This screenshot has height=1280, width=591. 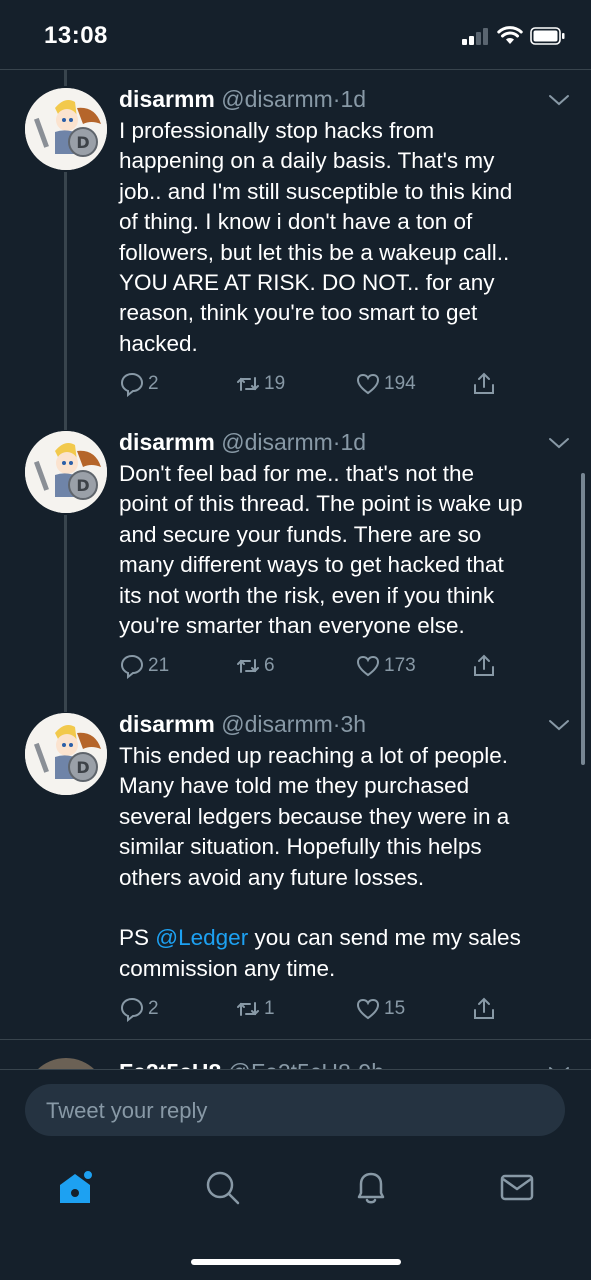 What do you see at coordinates (170, 1064) in the screenshot?
I see `display-name: Fe2t5cH8` at bounding box center [170, 1064].